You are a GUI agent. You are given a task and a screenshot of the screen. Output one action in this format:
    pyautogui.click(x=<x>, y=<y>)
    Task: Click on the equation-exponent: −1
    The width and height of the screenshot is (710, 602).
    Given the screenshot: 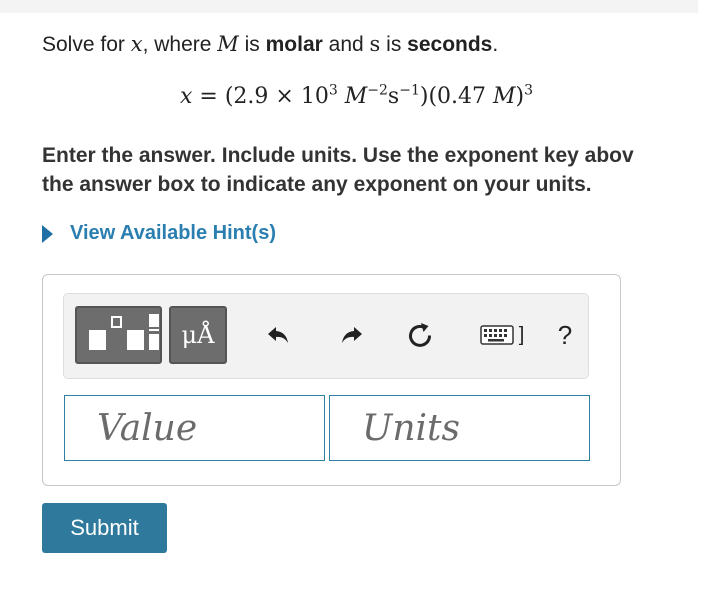 What is the action you would take?
    pyautogui.click(x=409, y=90)
    